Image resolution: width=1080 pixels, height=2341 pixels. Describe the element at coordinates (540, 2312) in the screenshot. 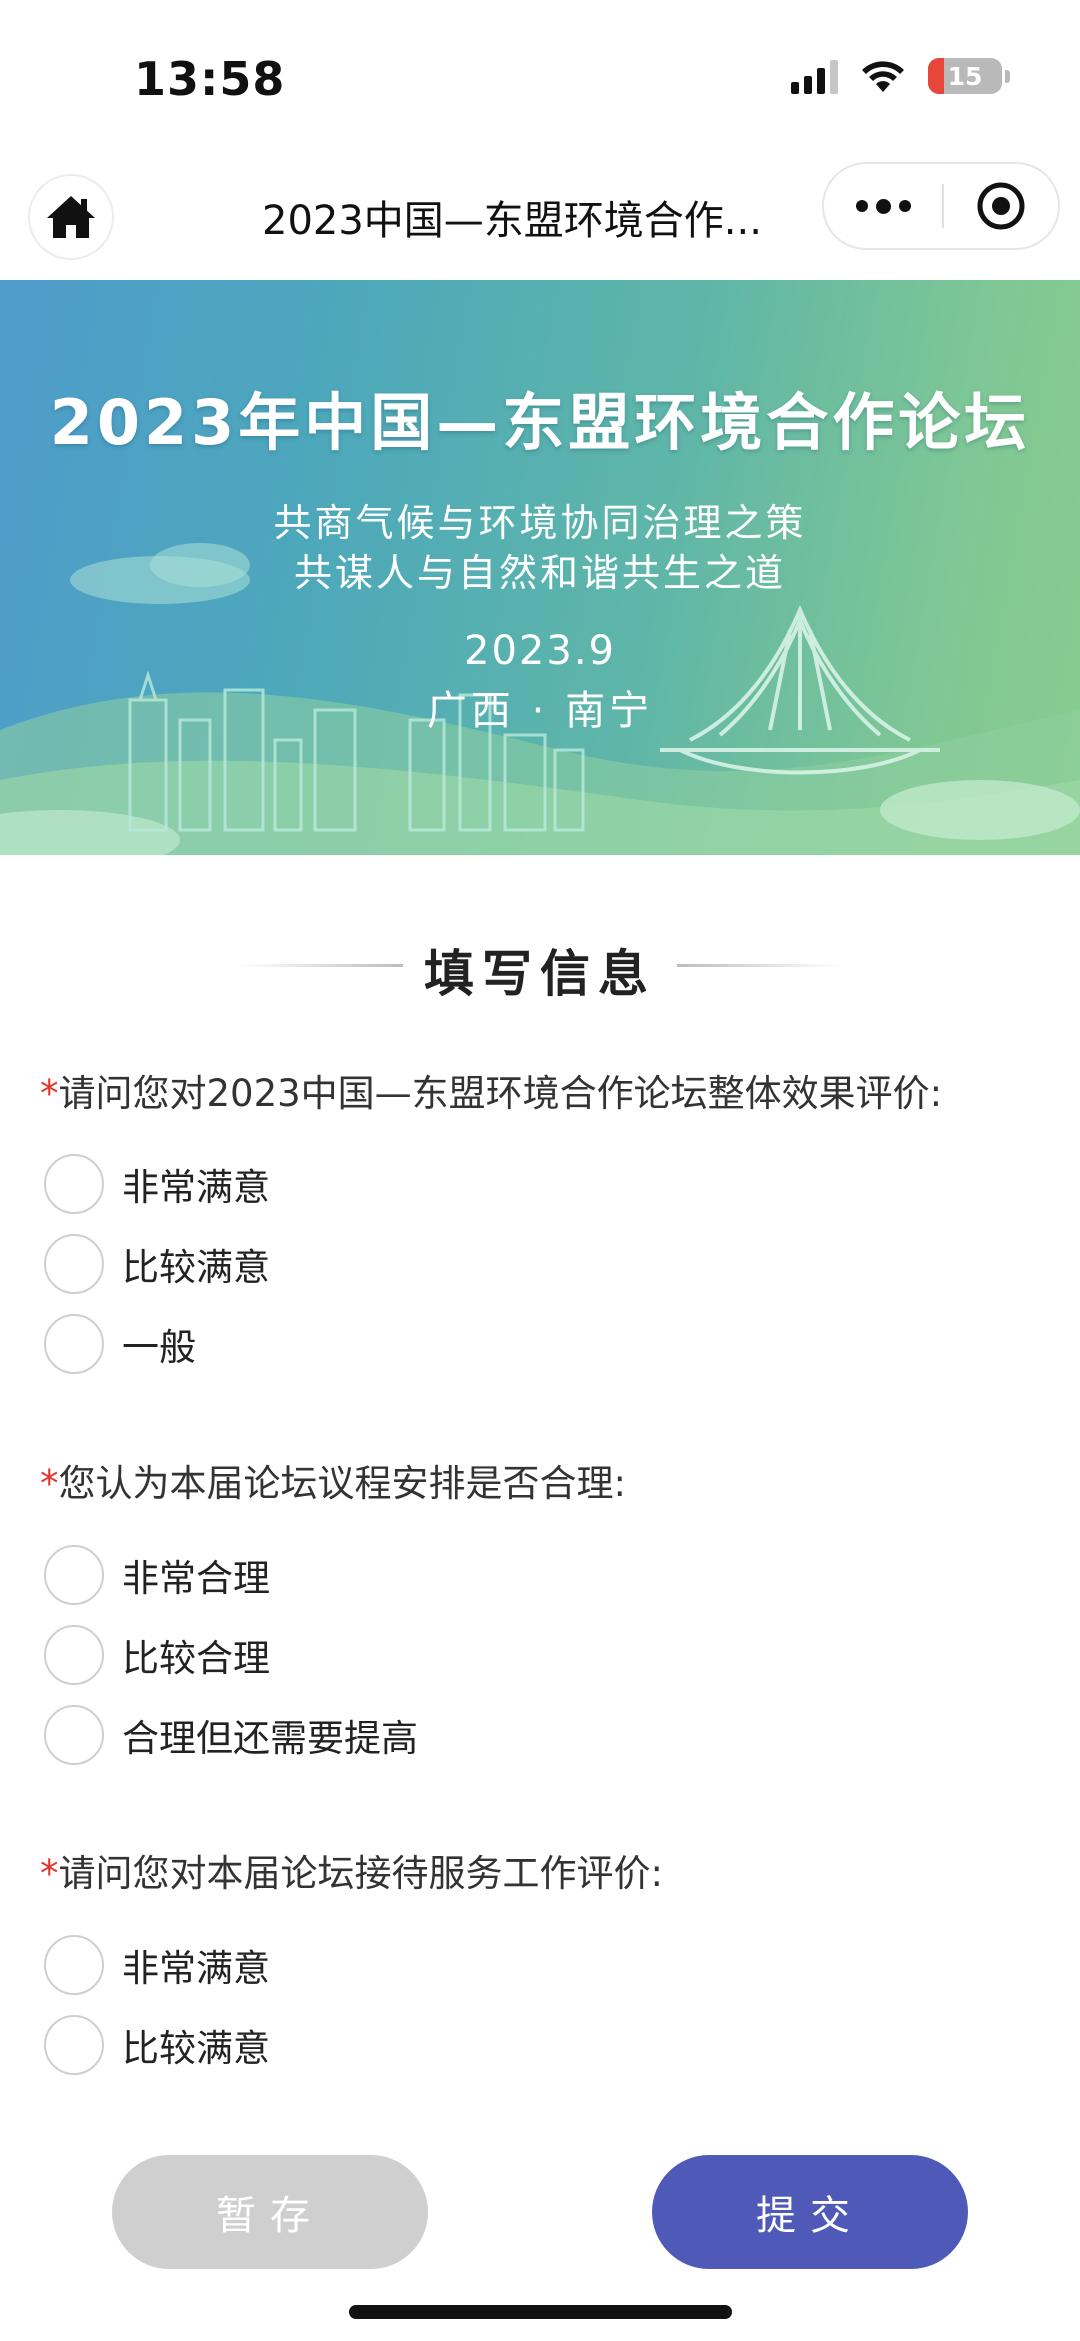

I see `home-indicator` at that location.